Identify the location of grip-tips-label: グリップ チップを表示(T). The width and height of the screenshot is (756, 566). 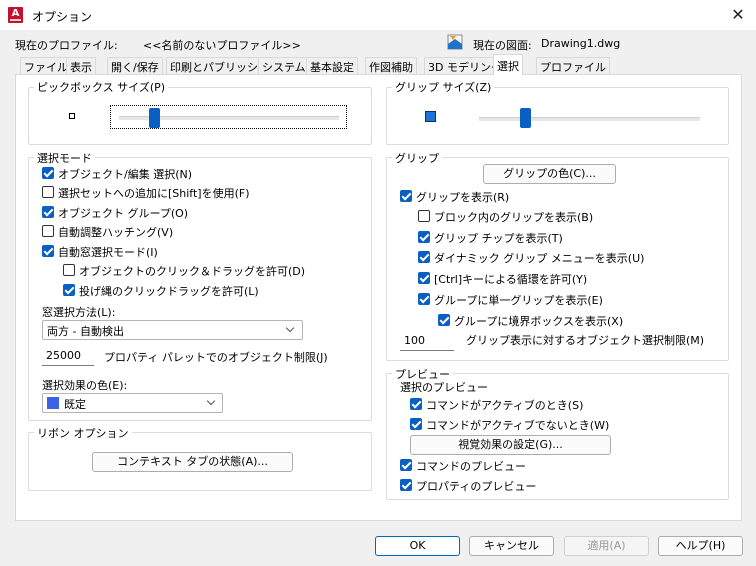
(498, 238).